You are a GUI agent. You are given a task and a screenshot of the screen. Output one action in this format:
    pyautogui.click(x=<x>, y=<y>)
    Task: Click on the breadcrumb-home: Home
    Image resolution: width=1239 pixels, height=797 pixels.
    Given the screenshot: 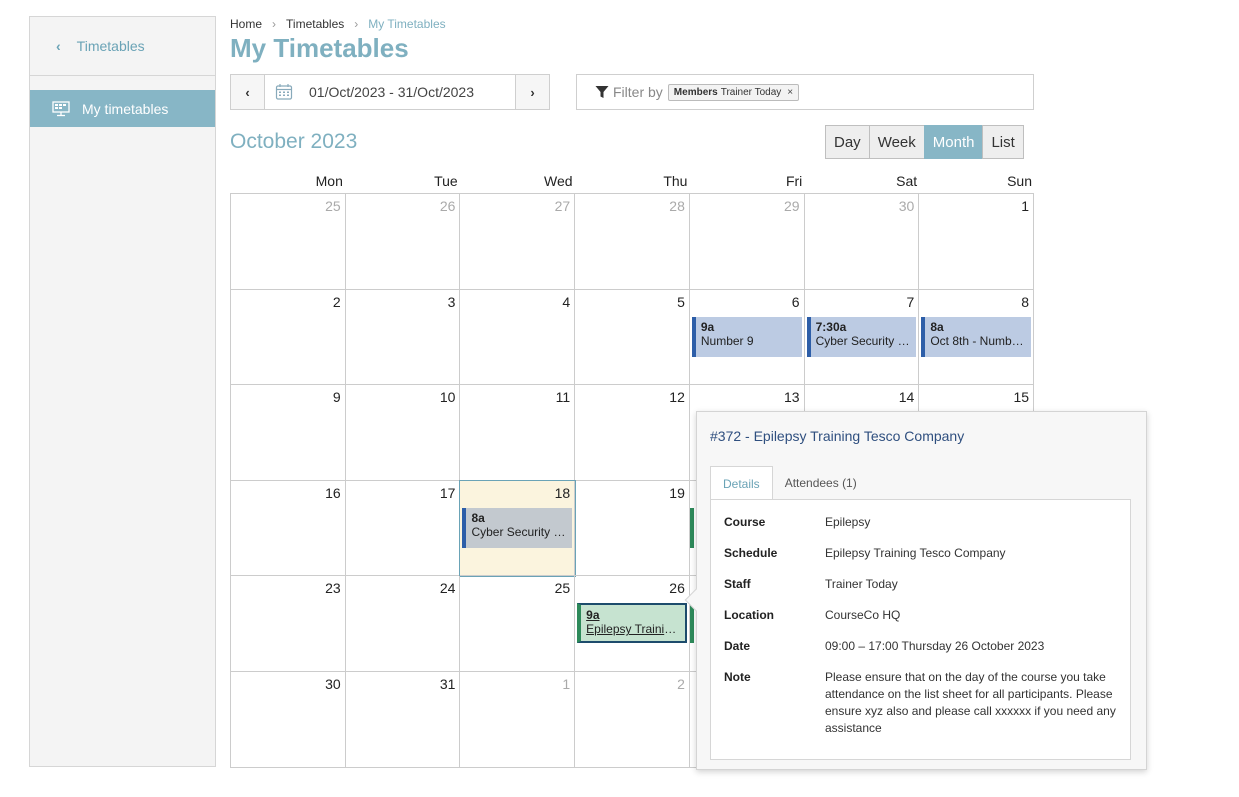 What is the action you would take?
    pyautogui.click(x=246, y=24)
    